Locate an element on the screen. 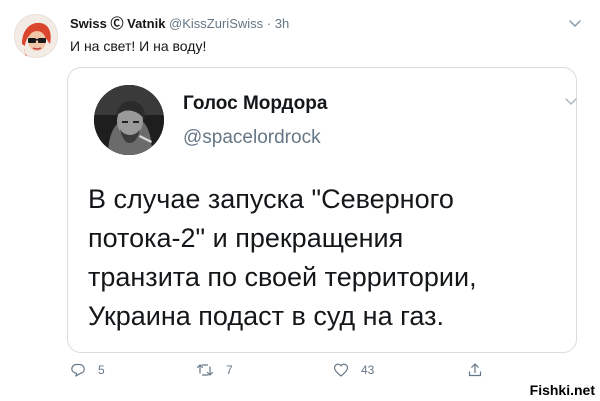 Image resolution: width=600 pixels, height=401 pixels. tweet-timestamp: 3h is located at coordinates (282, 23).